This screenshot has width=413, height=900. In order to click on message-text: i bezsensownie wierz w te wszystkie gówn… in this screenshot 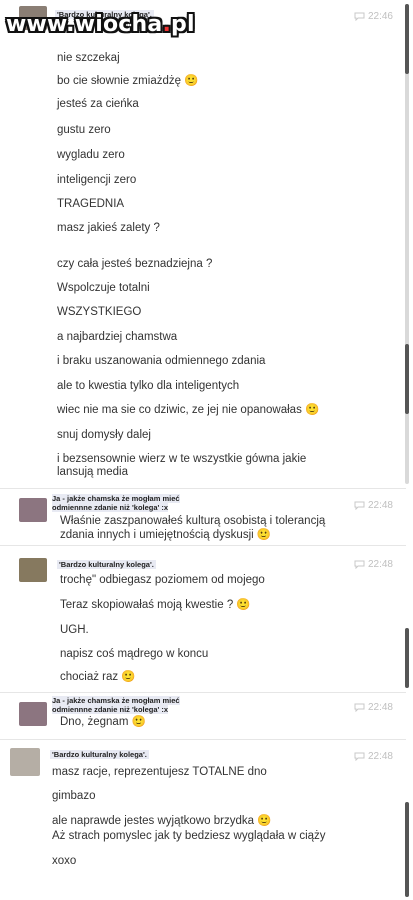, I will do `click(182, 465)`.